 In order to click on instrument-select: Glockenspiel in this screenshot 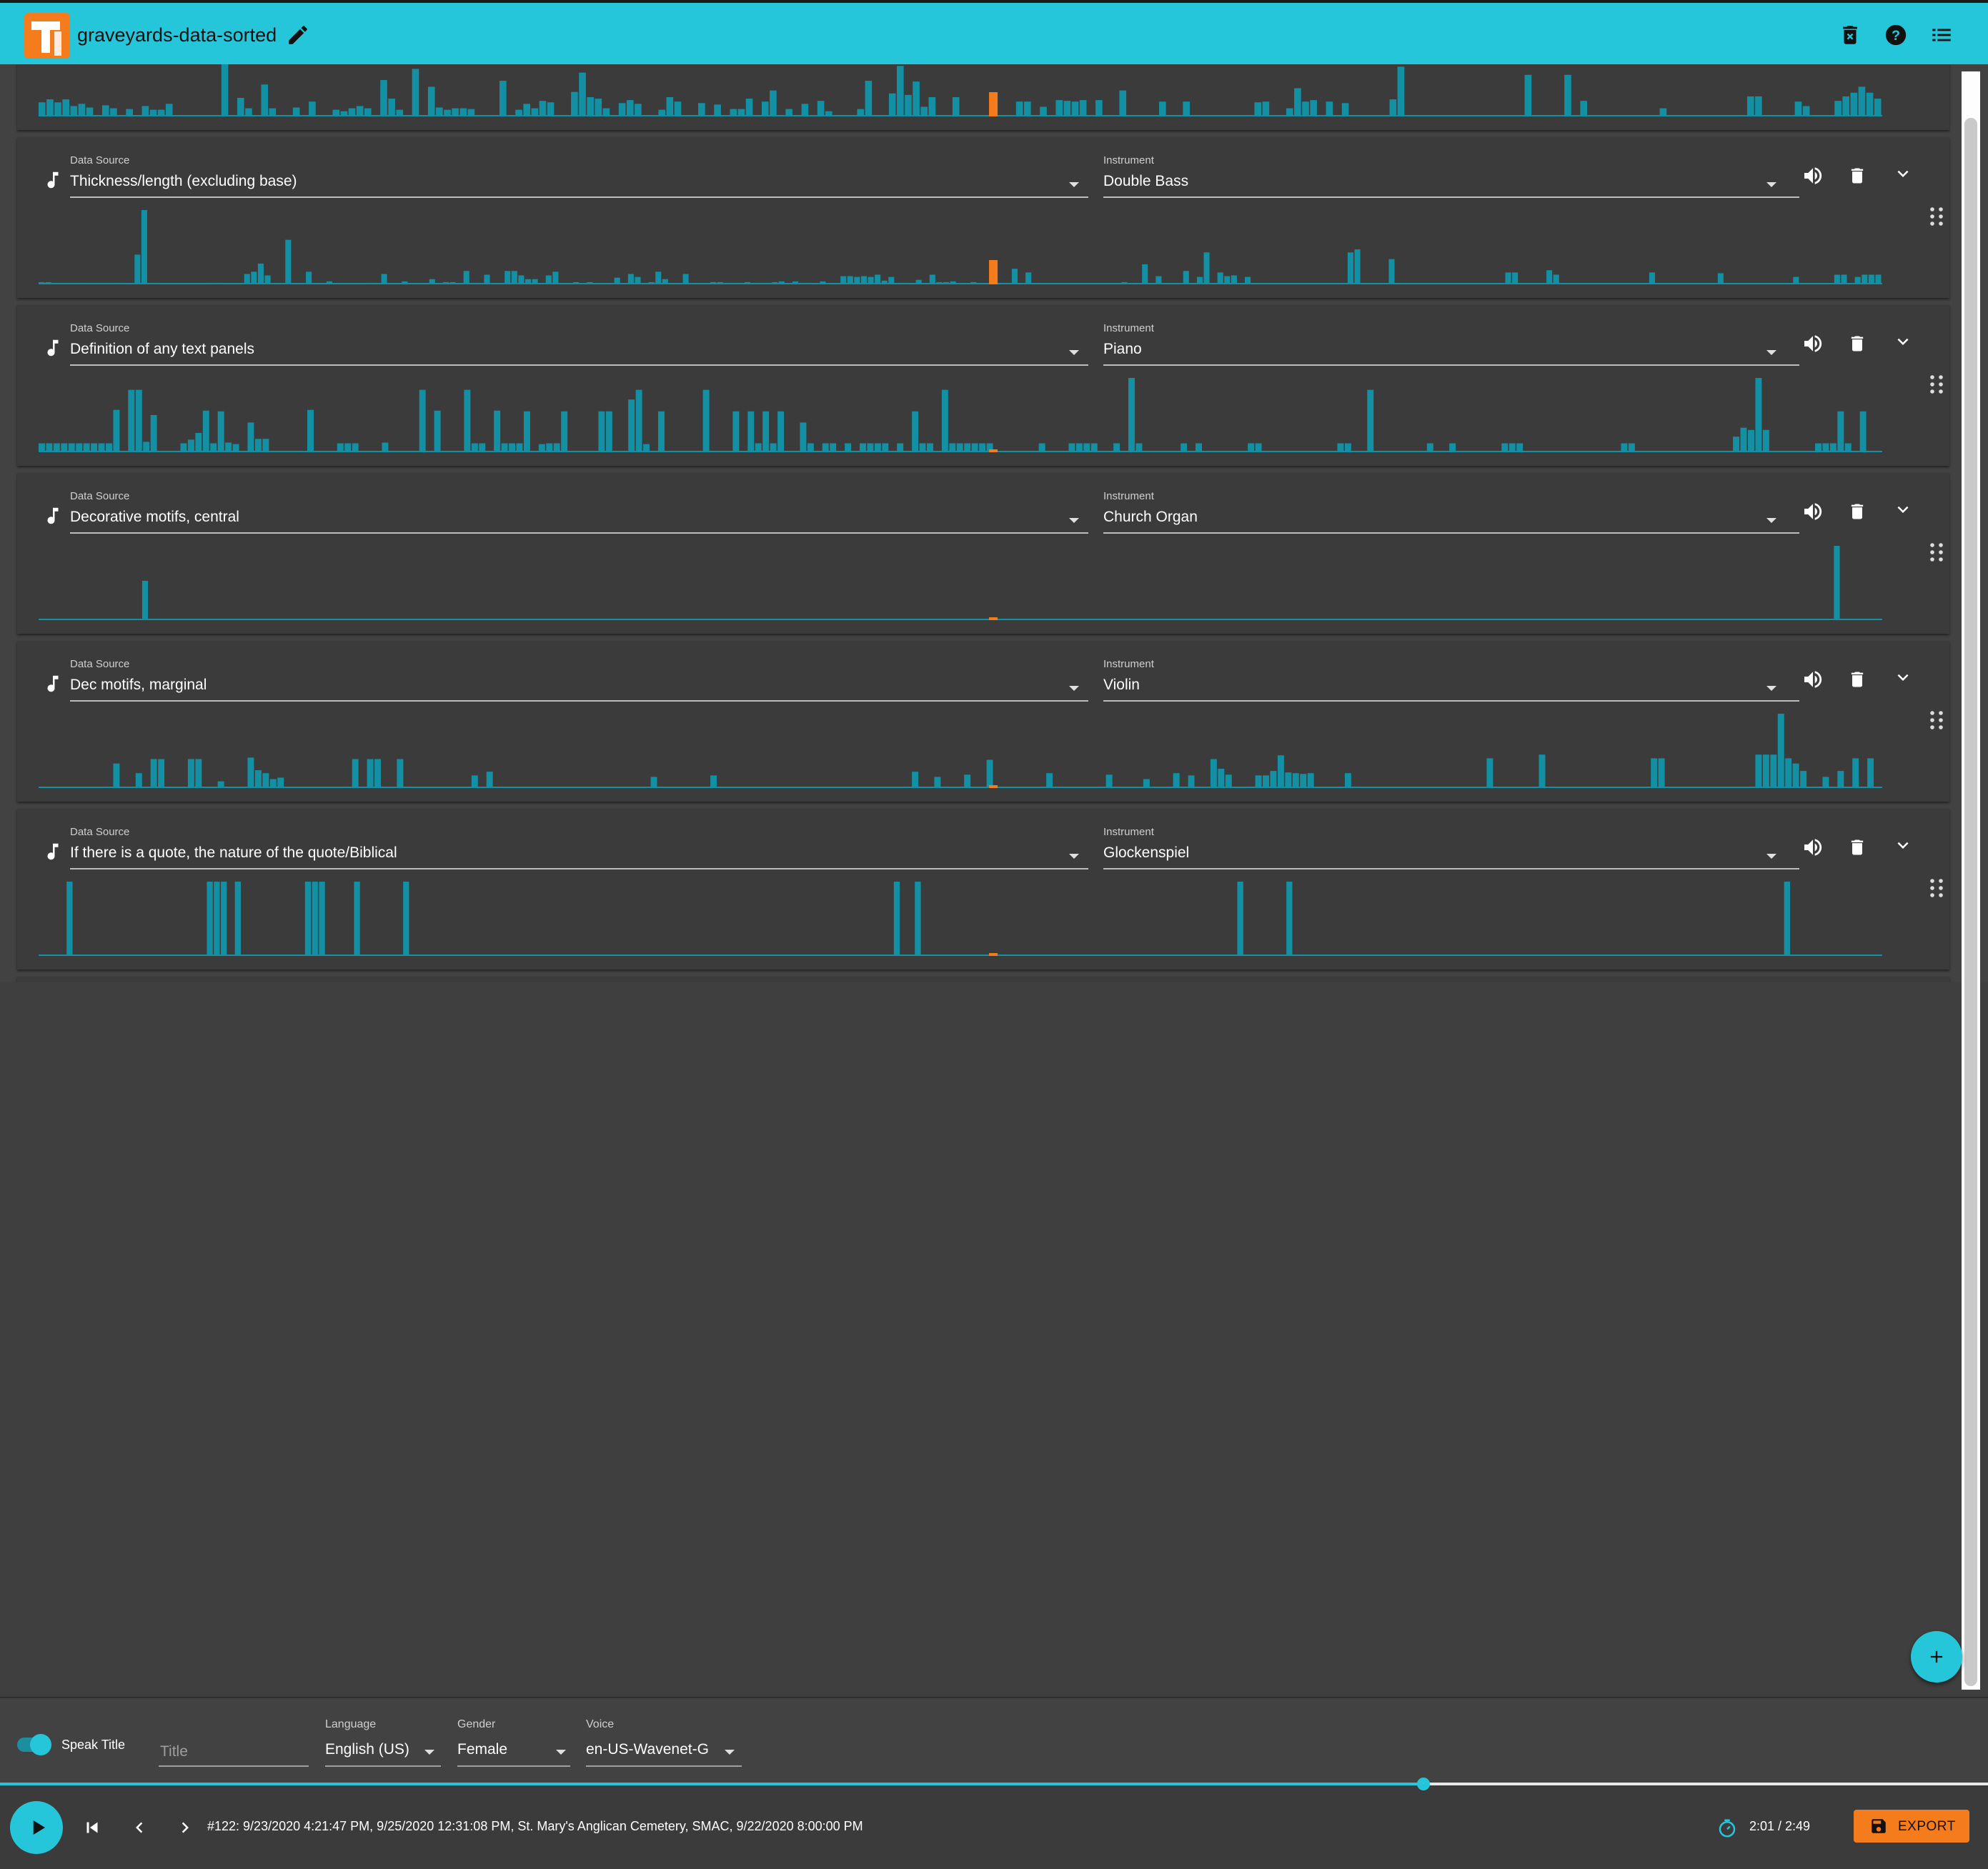, I will do `click(1146, 853)`.